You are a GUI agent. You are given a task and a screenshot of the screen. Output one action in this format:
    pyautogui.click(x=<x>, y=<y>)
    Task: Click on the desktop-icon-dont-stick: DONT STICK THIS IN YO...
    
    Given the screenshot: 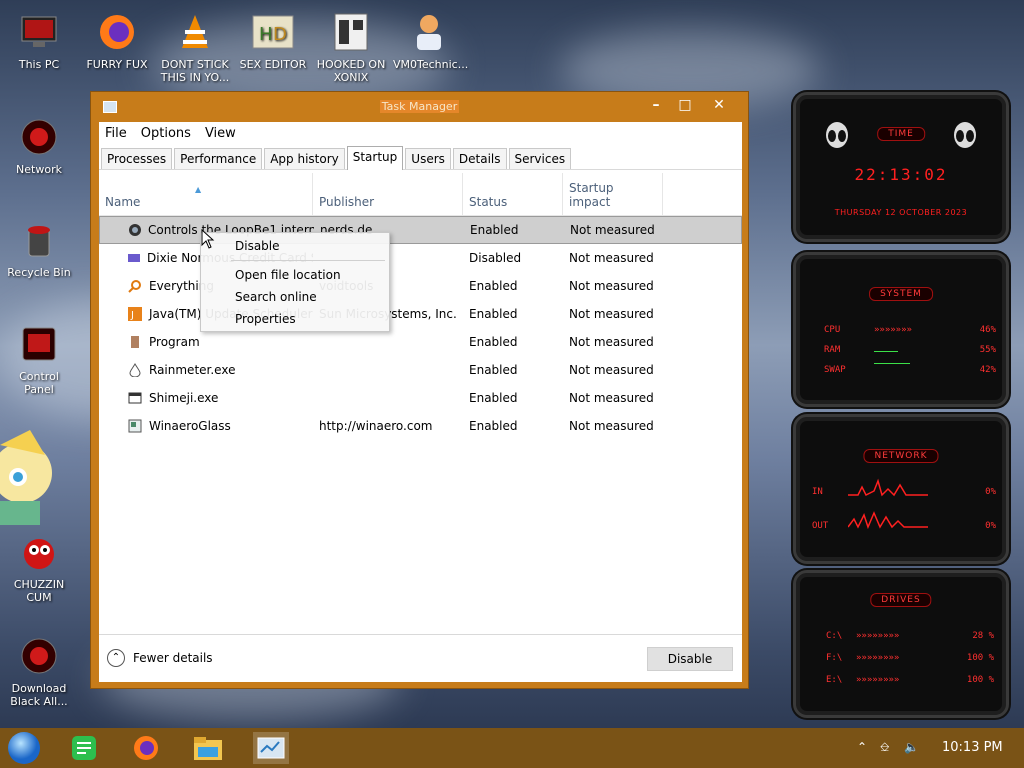 What is the action you would take?
    pyautogui.click(x=195, y=47)
    